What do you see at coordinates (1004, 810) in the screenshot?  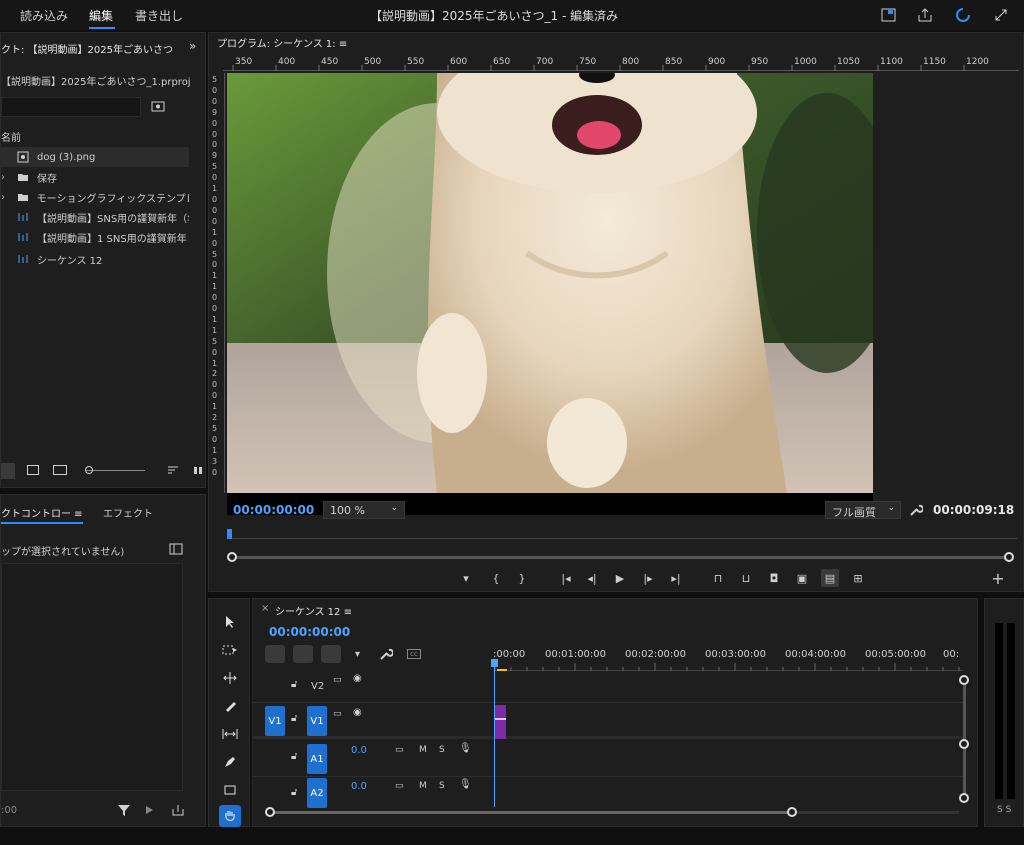 I see `solo-indicators: S S` at bounding box center [1004, 810].